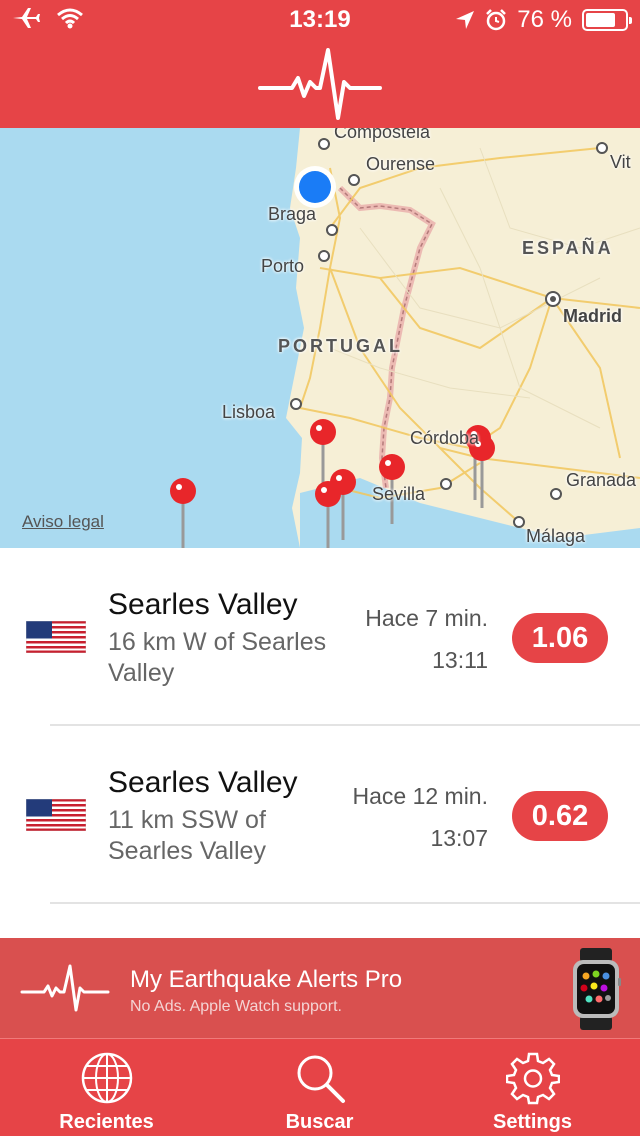 The height and width of the screenshot is (1136, 640). I want to click on magnitude-badge: 1.06, so click(560, 638).